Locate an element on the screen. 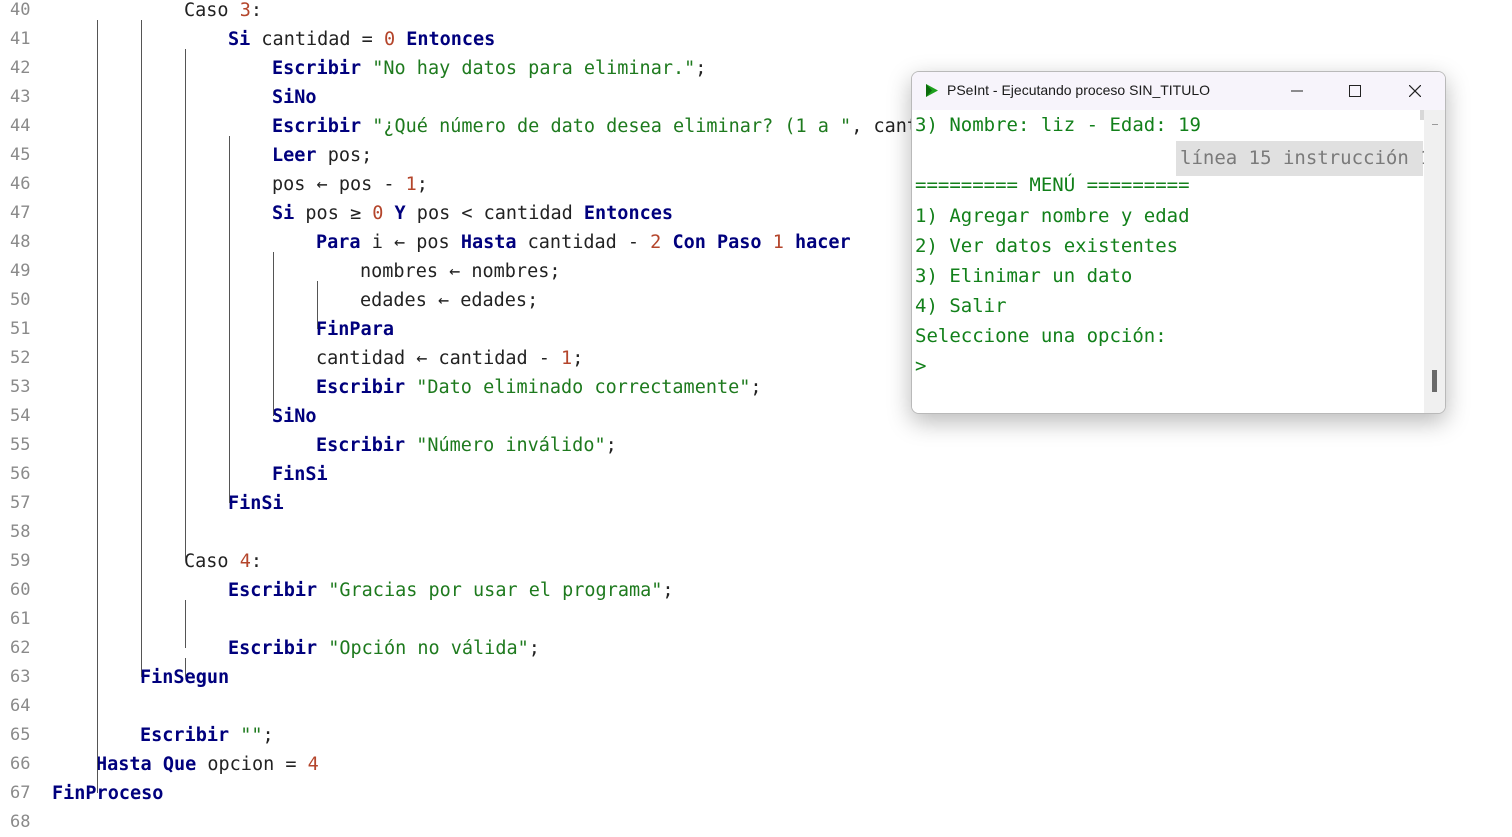 The image size is (1512, 837). code-text: Escribir "Gracias por usar el programa"; is located at coordinates (451, 590).